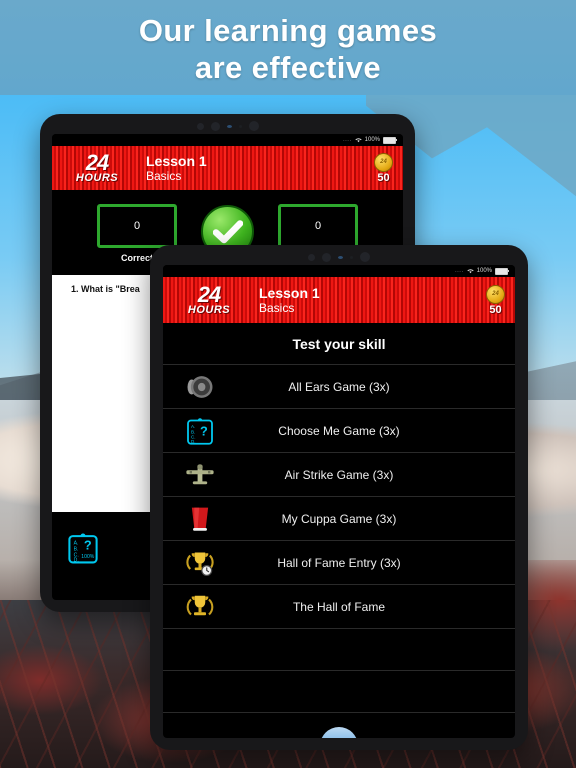  I want to click on list-item-label: The Hall of Fame, so click(339, 606).